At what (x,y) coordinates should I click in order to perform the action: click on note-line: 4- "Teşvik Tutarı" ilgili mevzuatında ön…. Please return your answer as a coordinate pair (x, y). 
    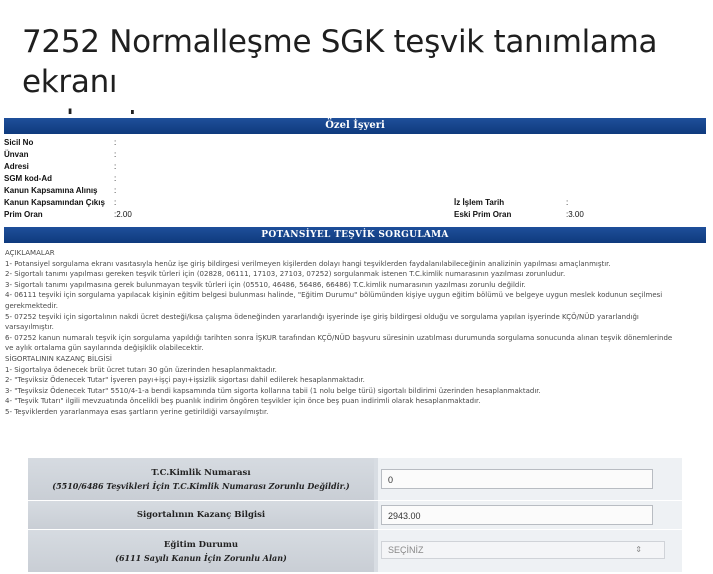
    Looking at the image, I should click on (243, 401).